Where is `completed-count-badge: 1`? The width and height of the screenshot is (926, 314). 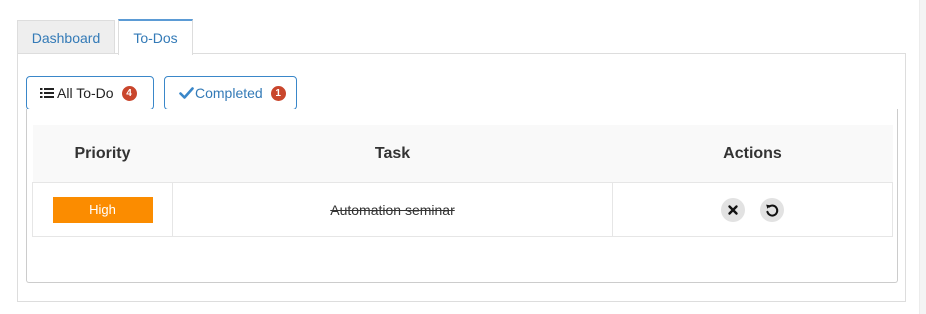
completed-count-badge: 1 is located at coordinates (278, 93).